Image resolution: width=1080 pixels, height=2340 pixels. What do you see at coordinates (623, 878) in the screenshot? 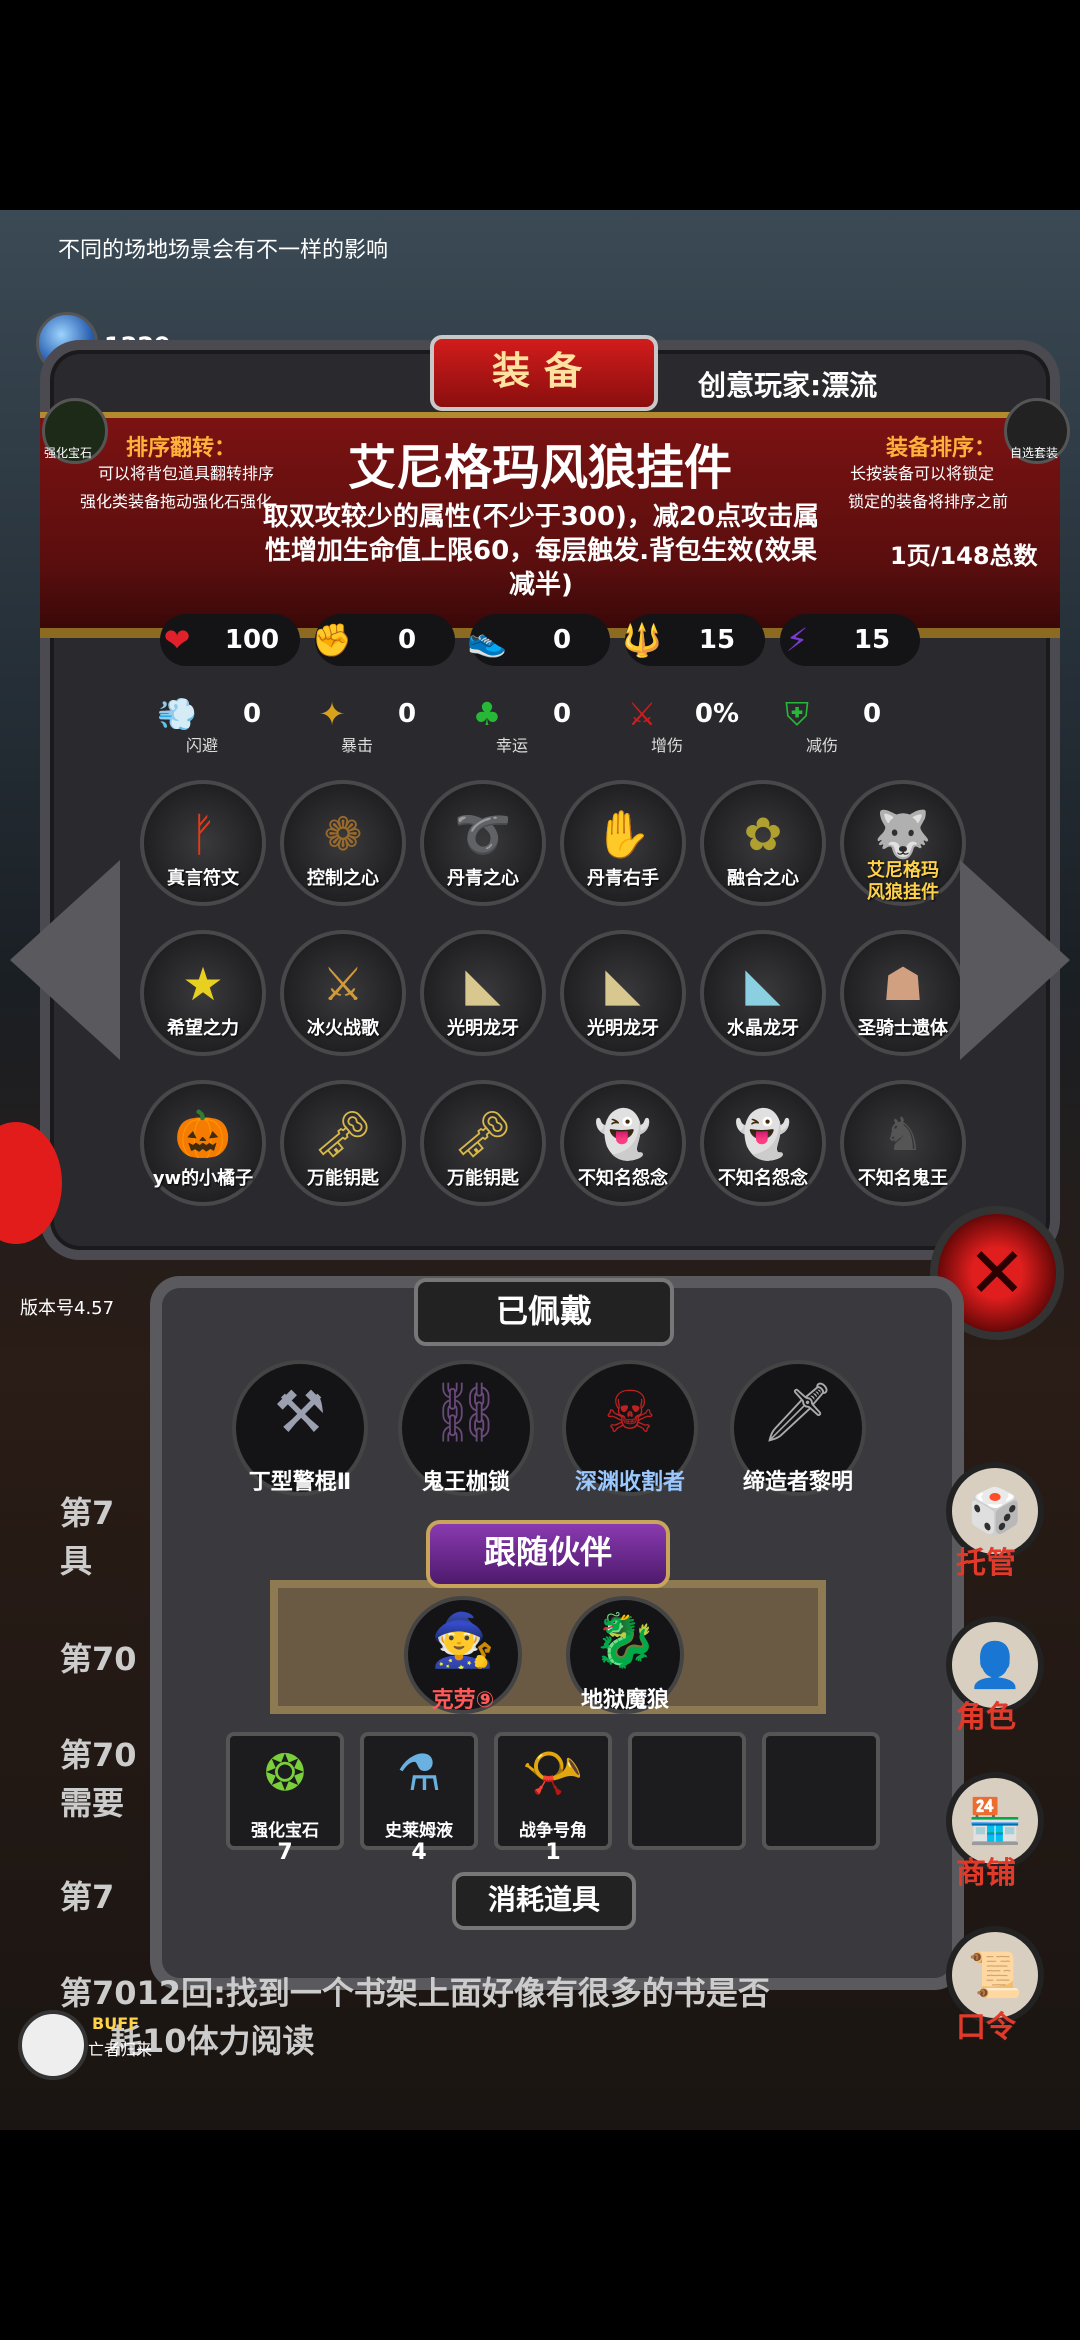
I see `equipment-item-name: 丹青右手` at bounding box center [623, 878].